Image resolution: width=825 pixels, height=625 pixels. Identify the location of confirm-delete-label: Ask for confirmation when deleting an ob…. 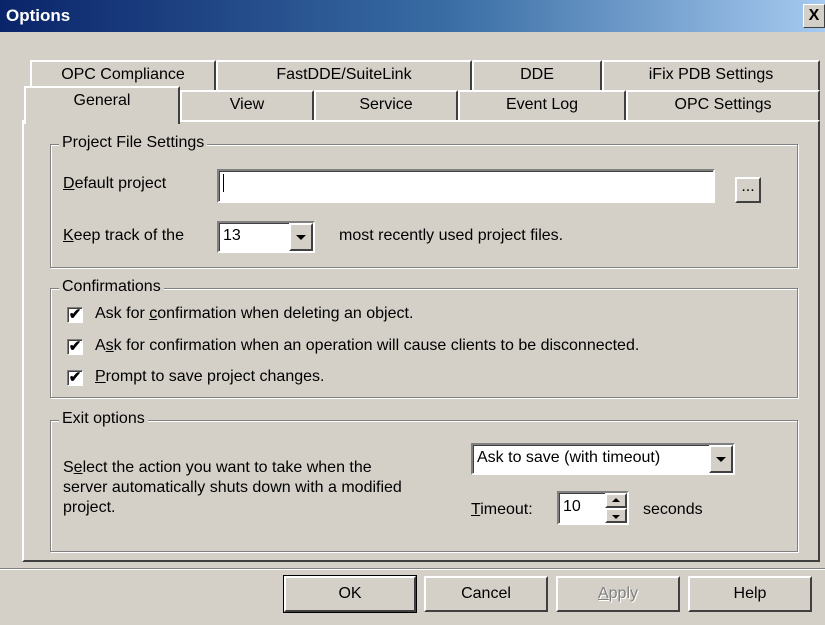
(254, 314).